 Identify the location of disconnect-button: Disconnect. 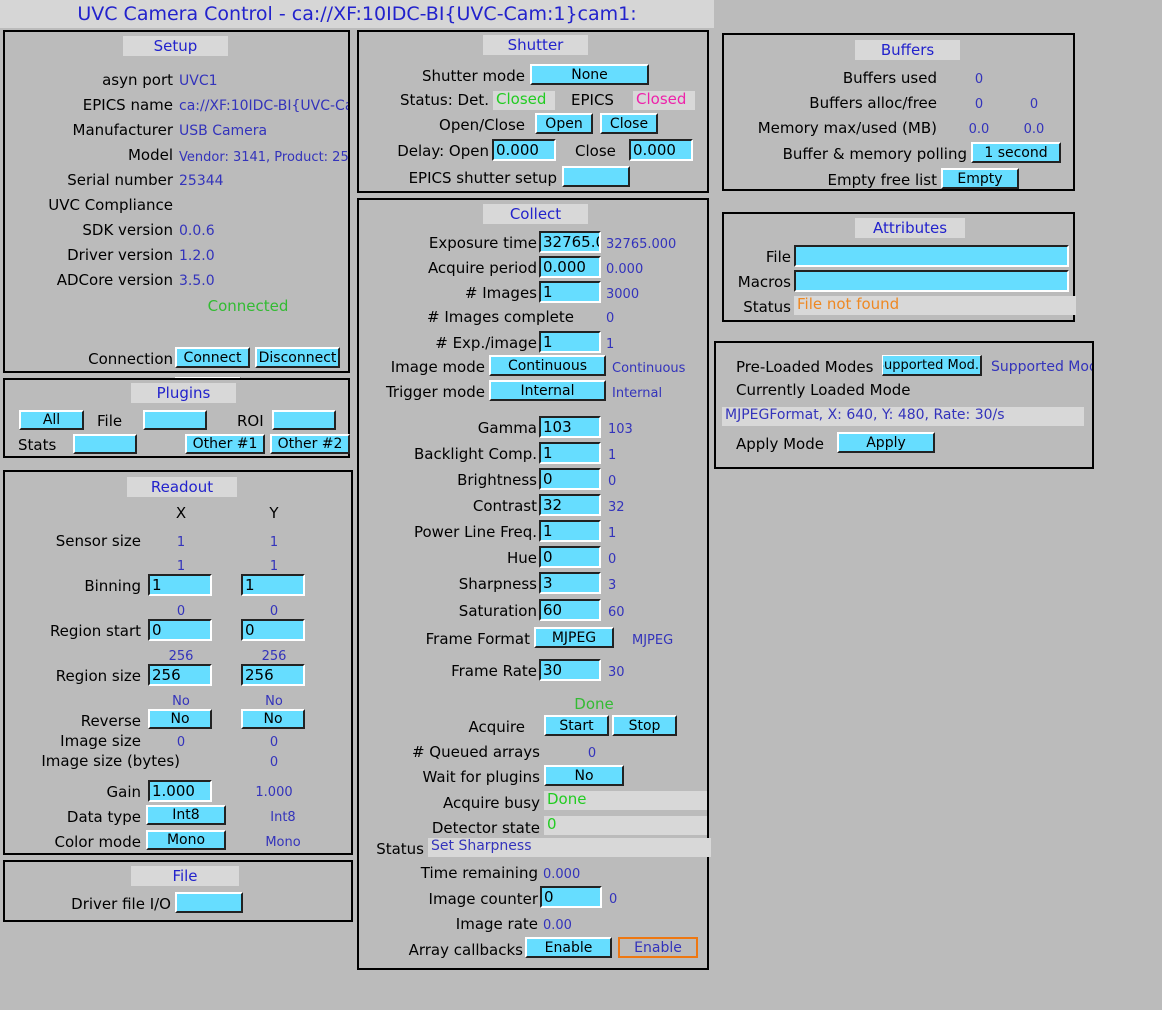
(297, 357).